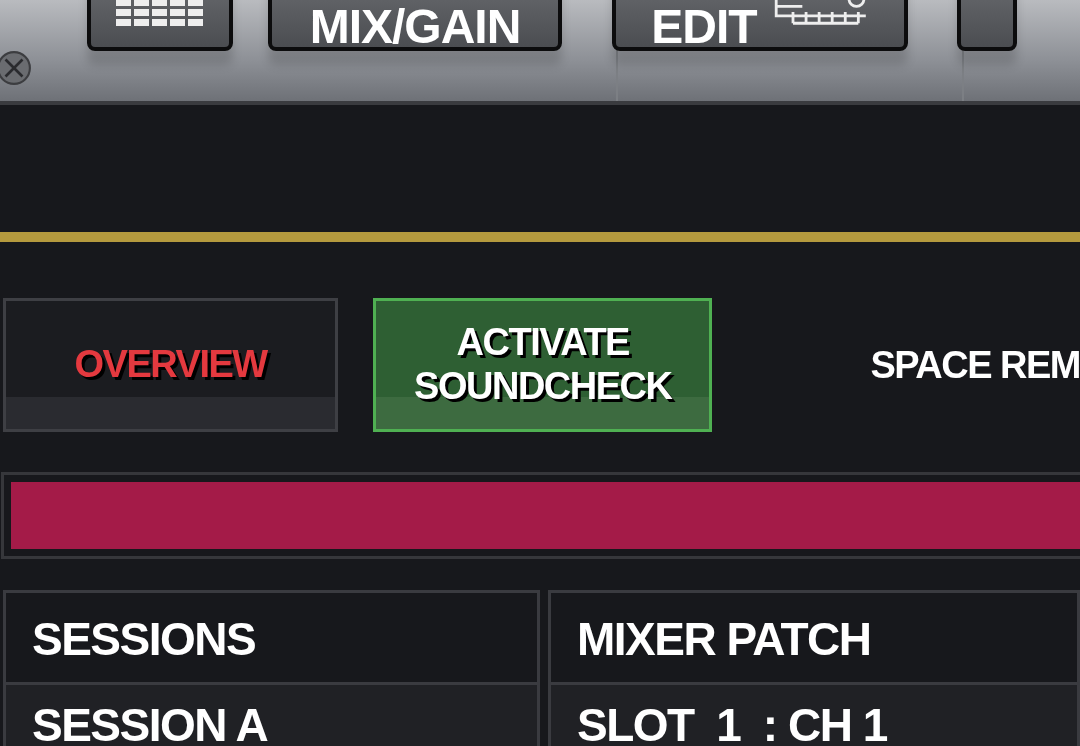 This screenshot has height=746, width=1080. I want to click on space-remaining-label: SPACE REM, so click(975, 365).